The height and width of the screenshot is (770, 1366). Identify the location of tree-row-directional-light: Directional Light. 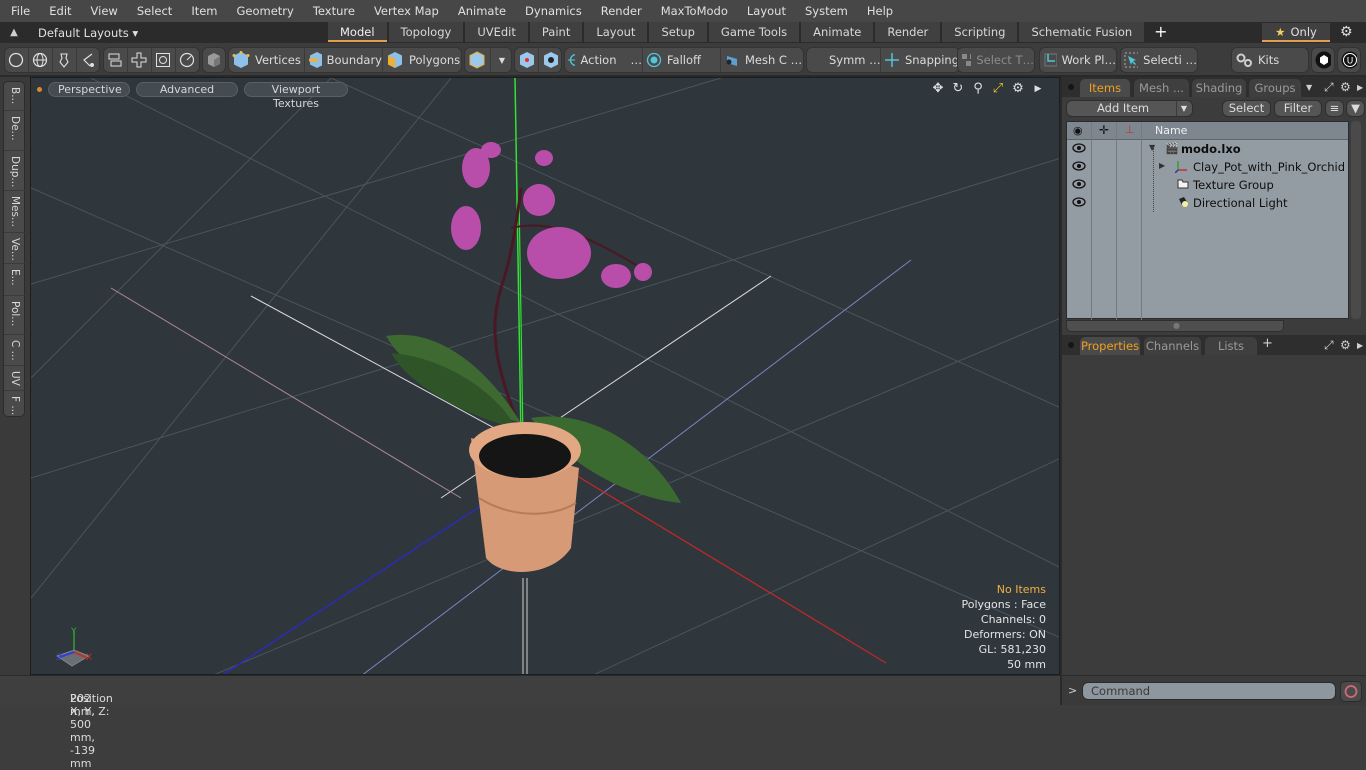
(1207, 203).